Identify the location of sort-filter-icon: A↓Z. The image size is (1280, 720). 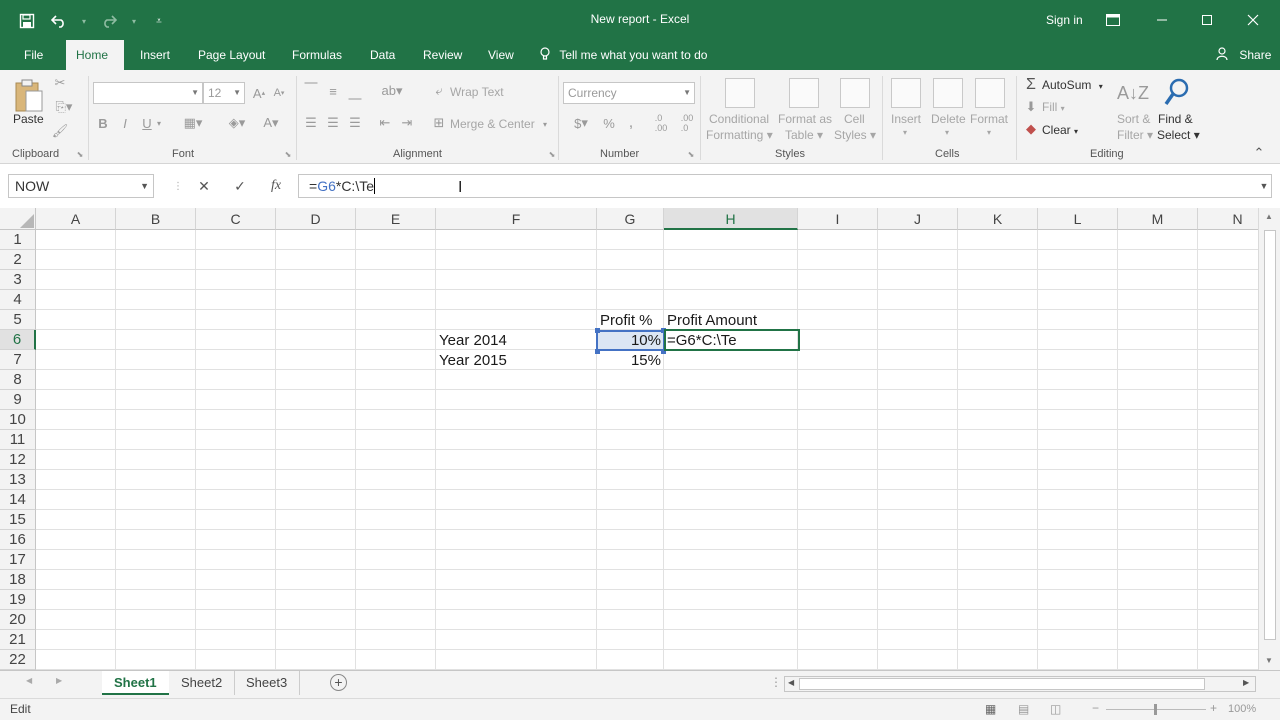
(1133, 93).